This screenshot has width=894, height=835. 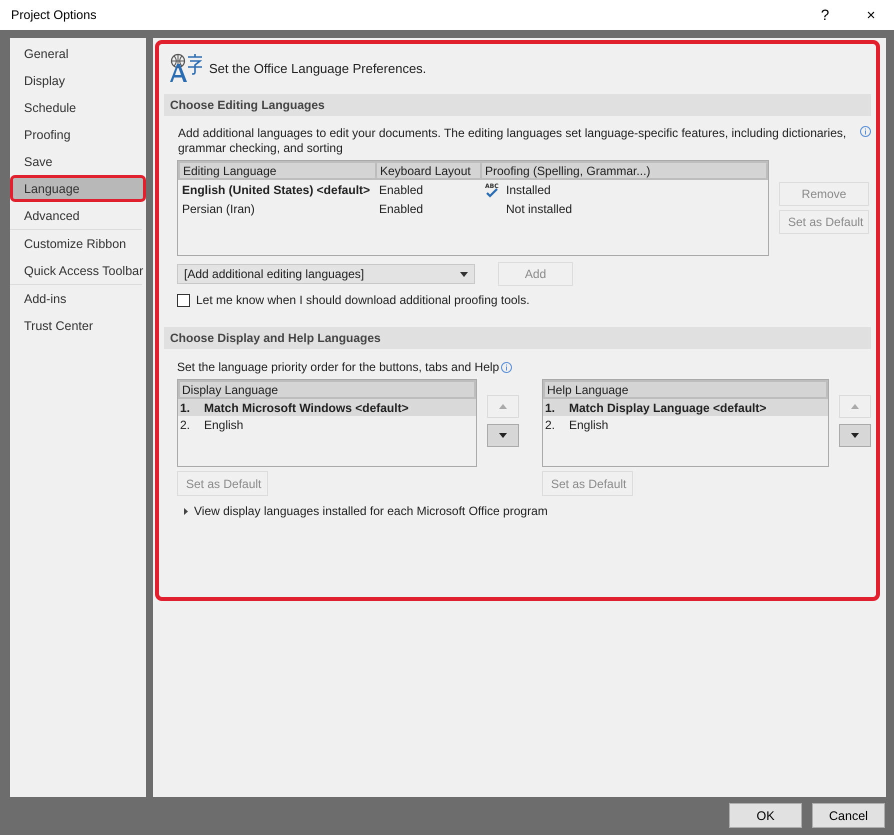 I want to click on sidebar-item: Save, so click(x=76, y=161).